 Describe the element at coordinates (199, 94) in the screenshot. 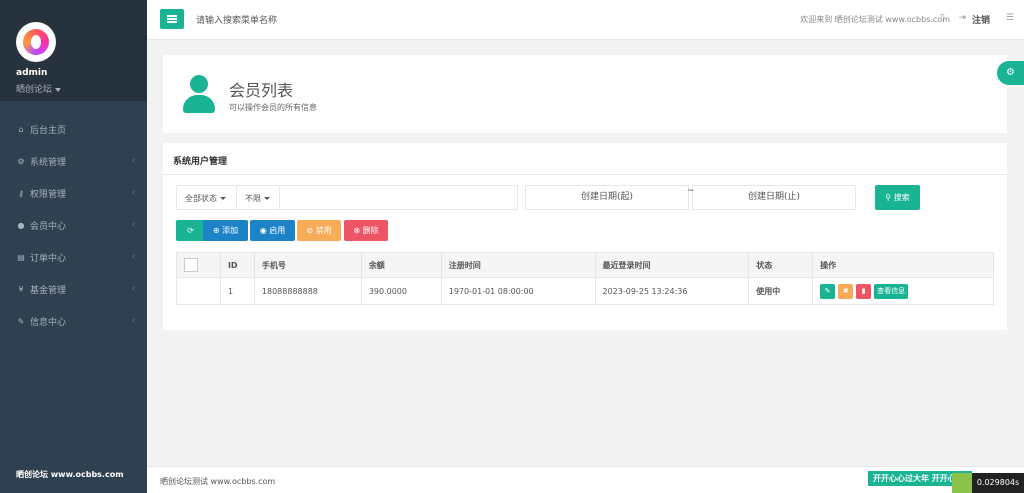

I see `user-icon` at that location.